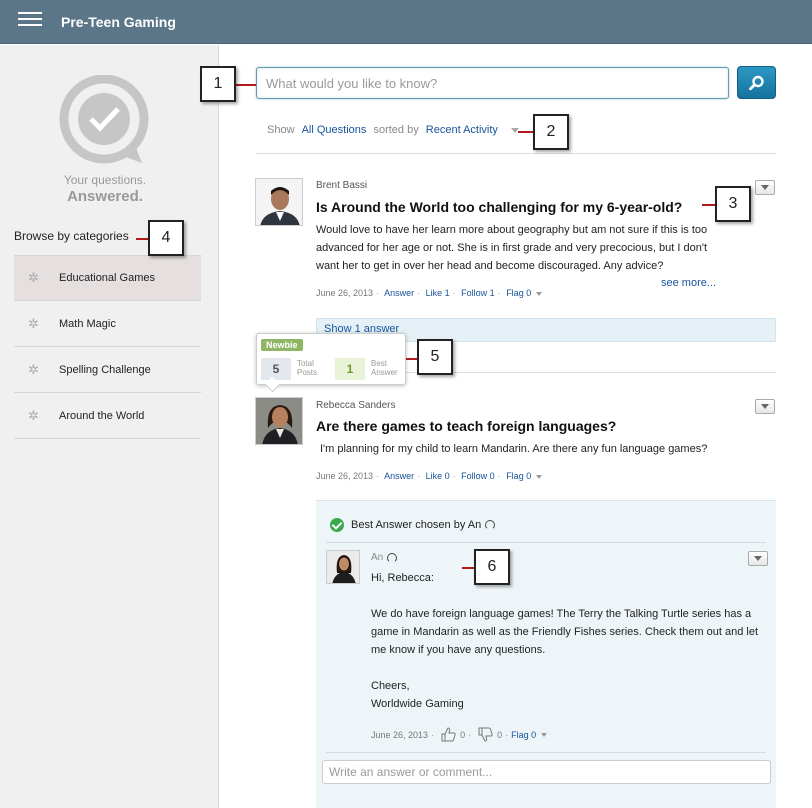 Image resolution: width=812 pixels, height=808 pixels. I want to click on search-button, so click(756, 82).